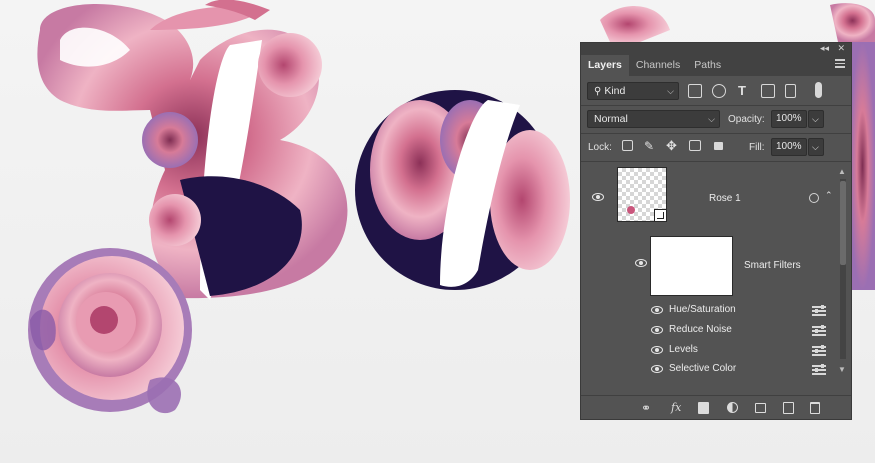 The width and height of the screenshot is (875, 463). I want to click on filter-name: Reduce Noise, so click(700, 329).